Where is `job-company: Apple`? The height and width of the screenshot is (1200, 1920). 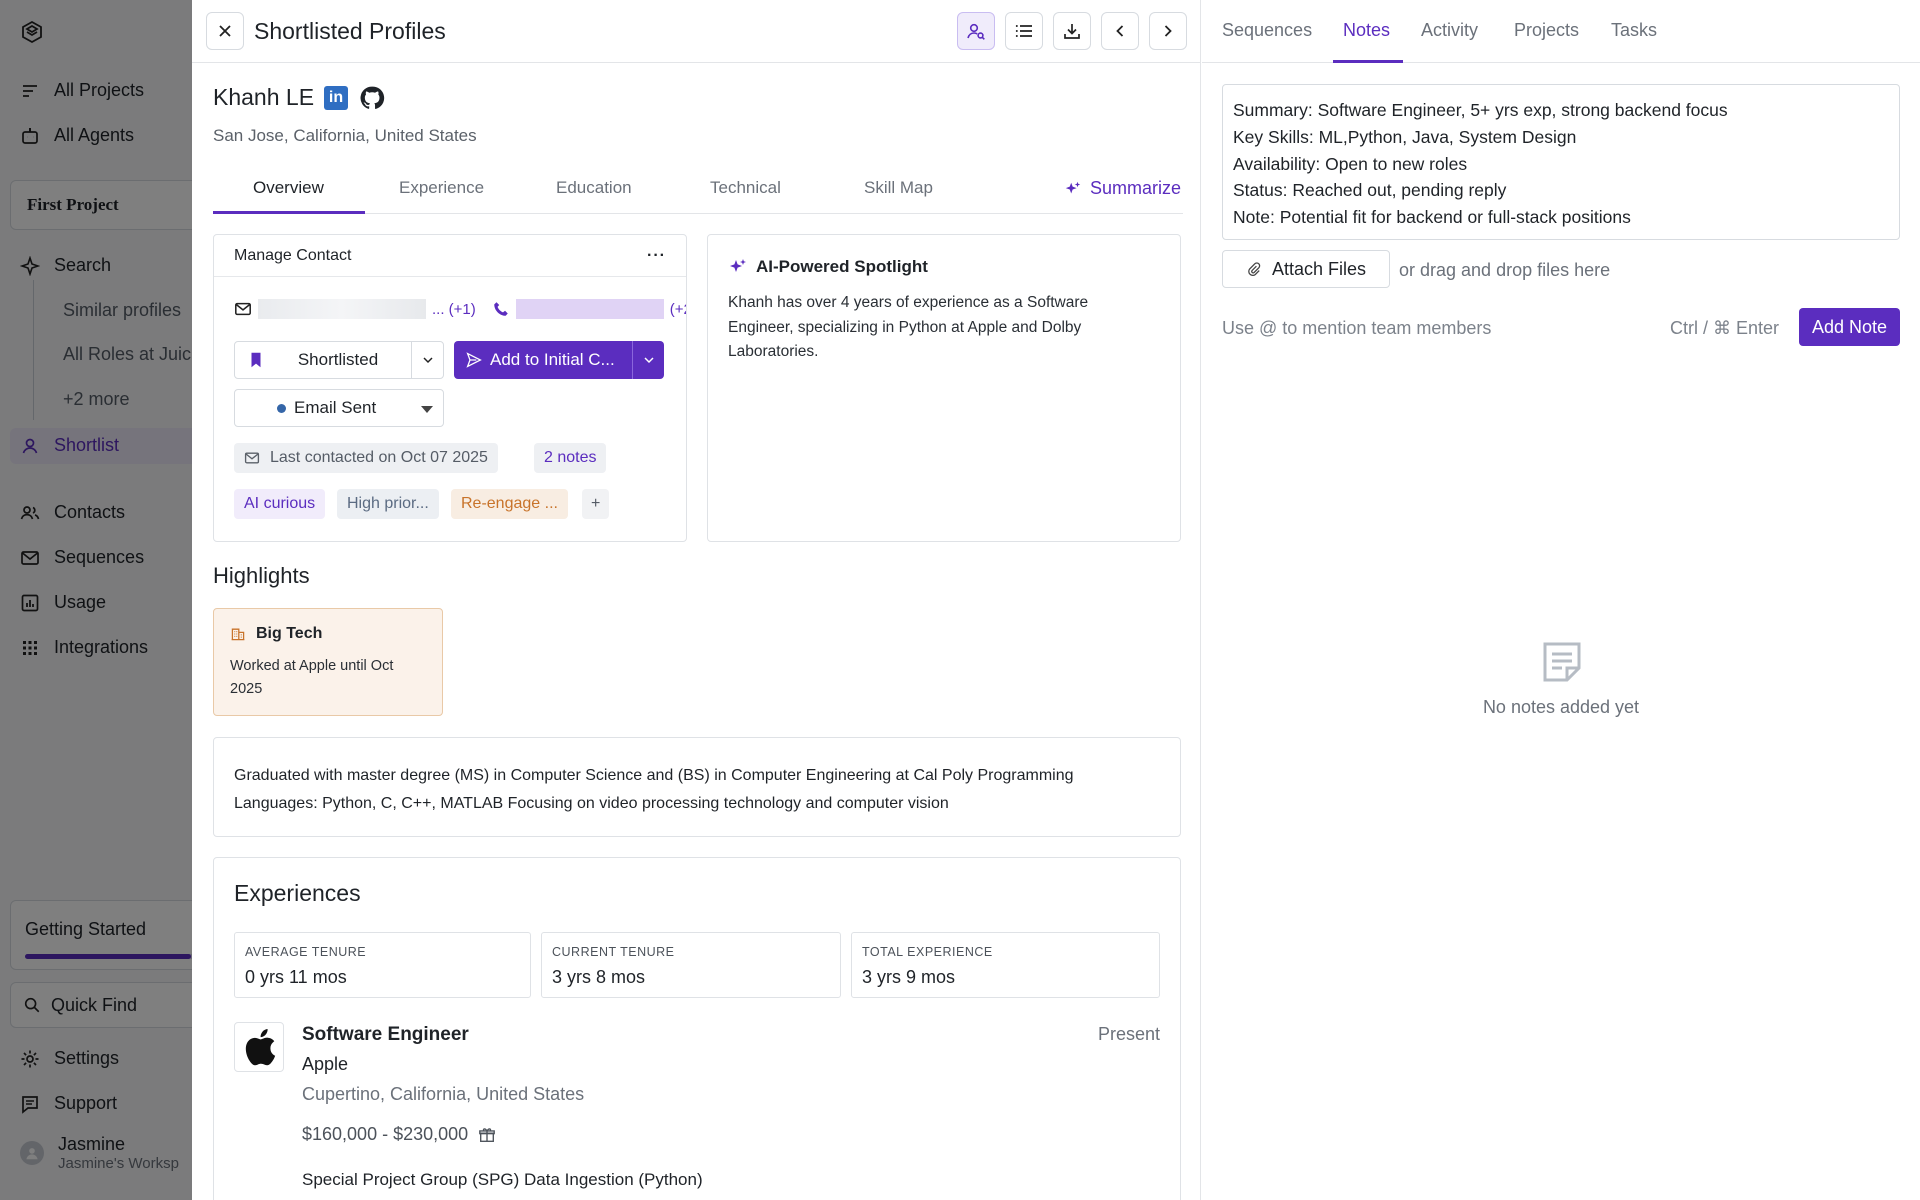 job-company: Apple is located at coordinates (325, 1064).